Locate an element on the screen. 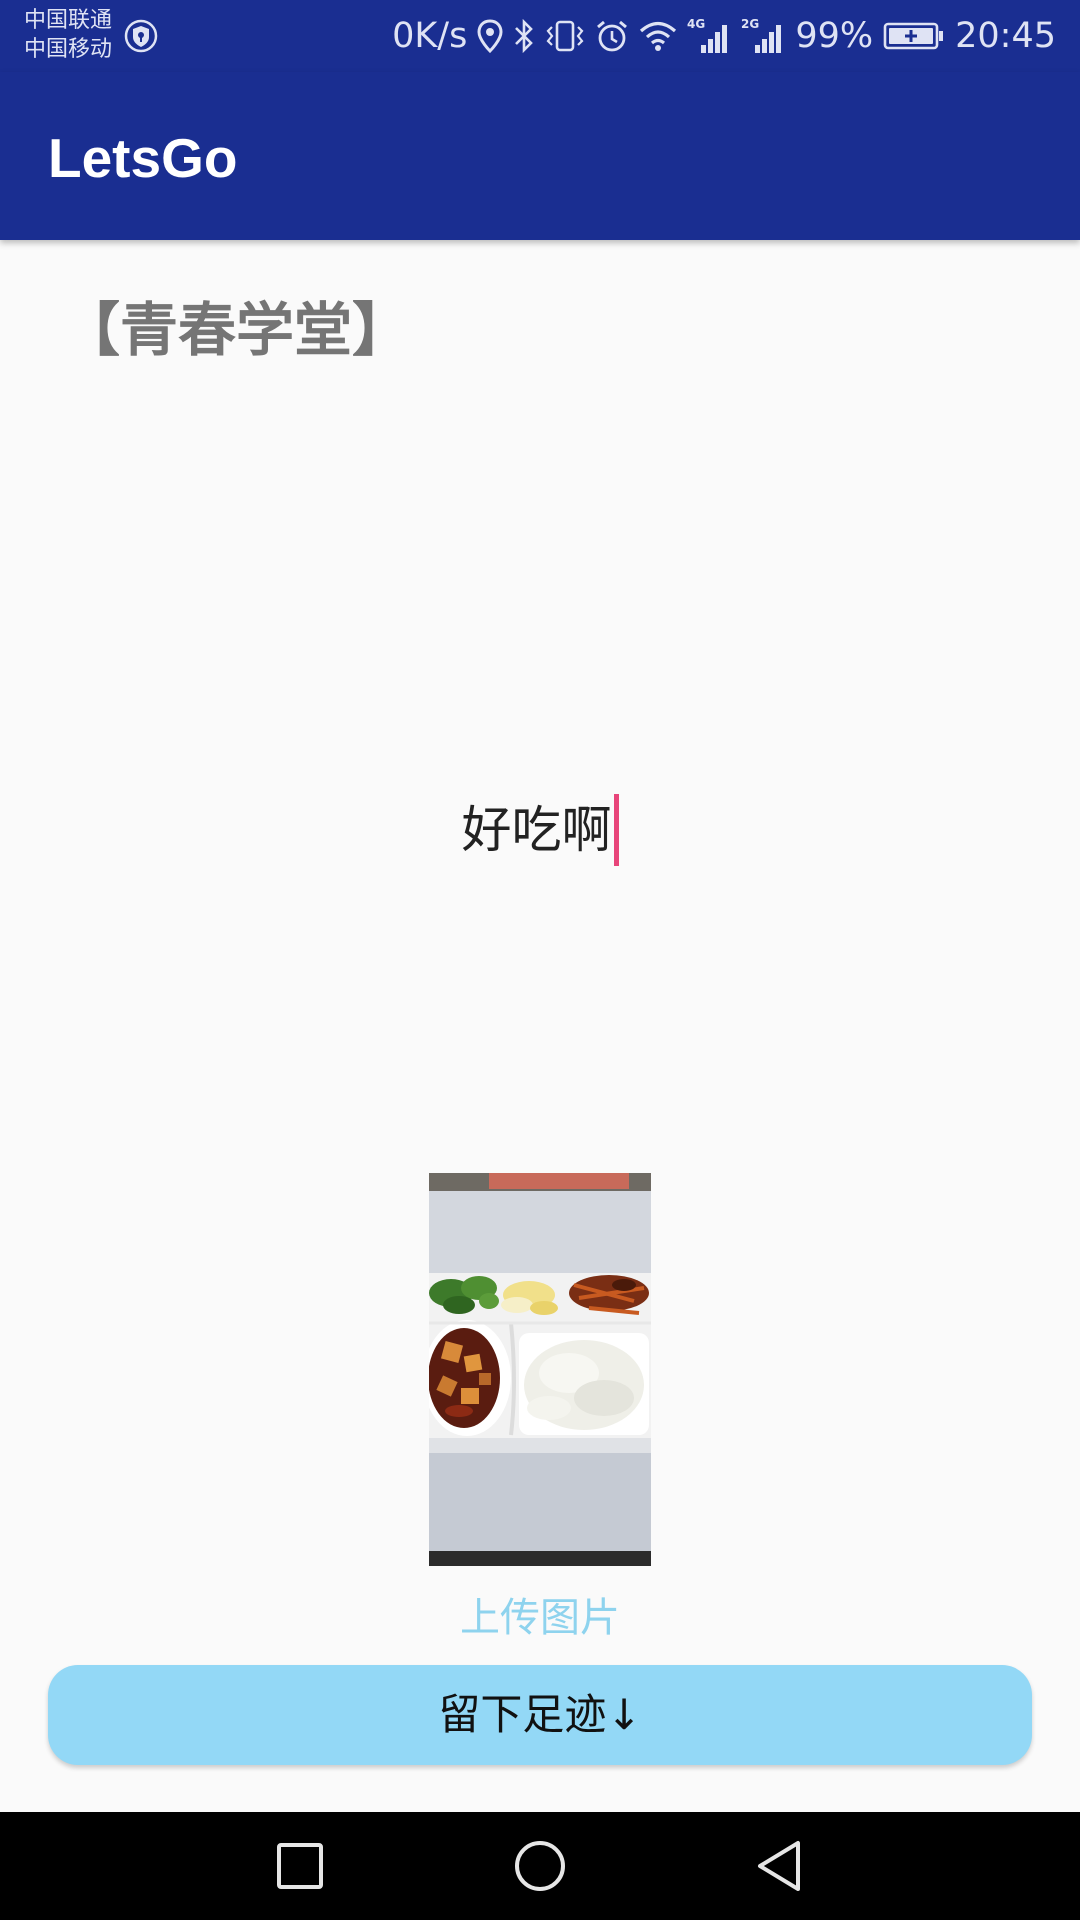 The height and width of the screenshot is (1920, 1080). food-photo-image is located at coordinates (540, 1369).